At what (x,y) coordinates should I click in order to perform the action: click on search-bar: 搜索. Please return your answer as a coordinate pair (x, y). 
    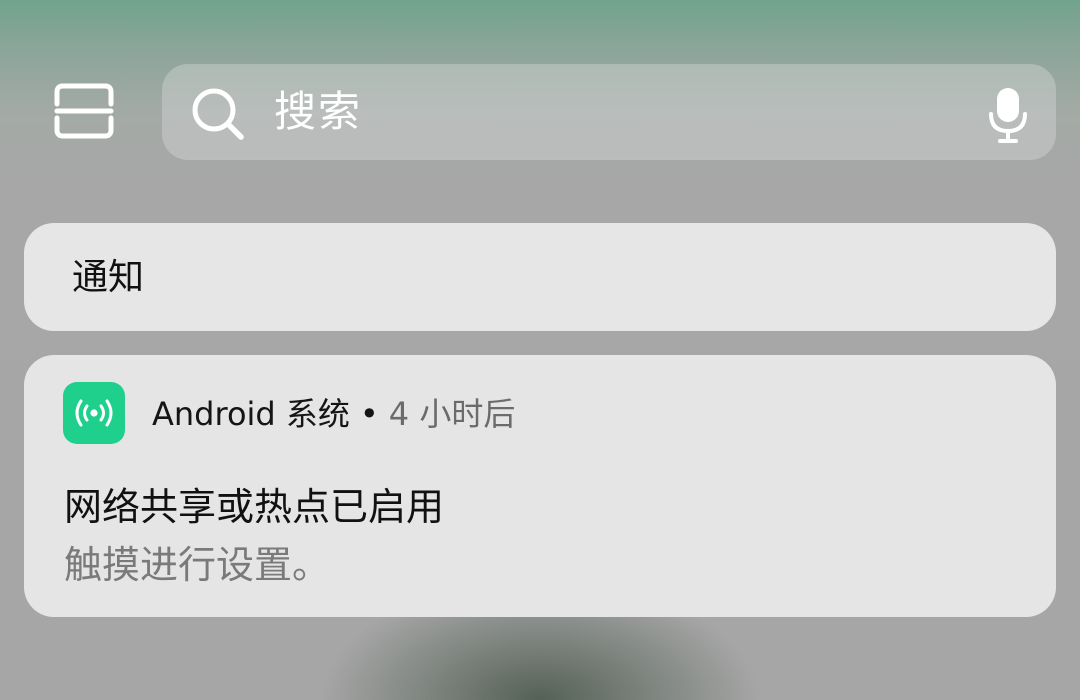
    Looking at the image, I should click on (609, 112).